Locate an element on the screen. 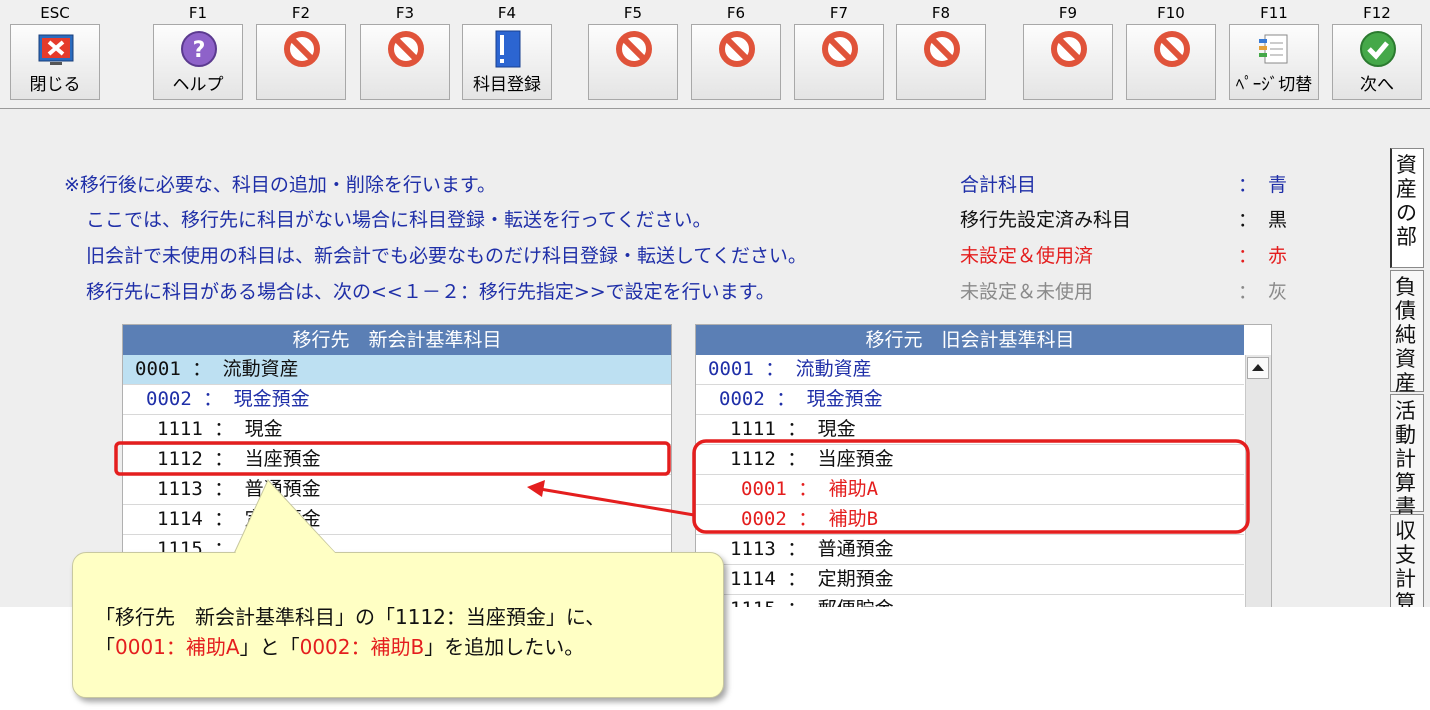 Image resolution: width=1430 pixels, height=710 pixels. src-table-header: 移行元 旧会計基準科目 is located at coordinates (970, 340).